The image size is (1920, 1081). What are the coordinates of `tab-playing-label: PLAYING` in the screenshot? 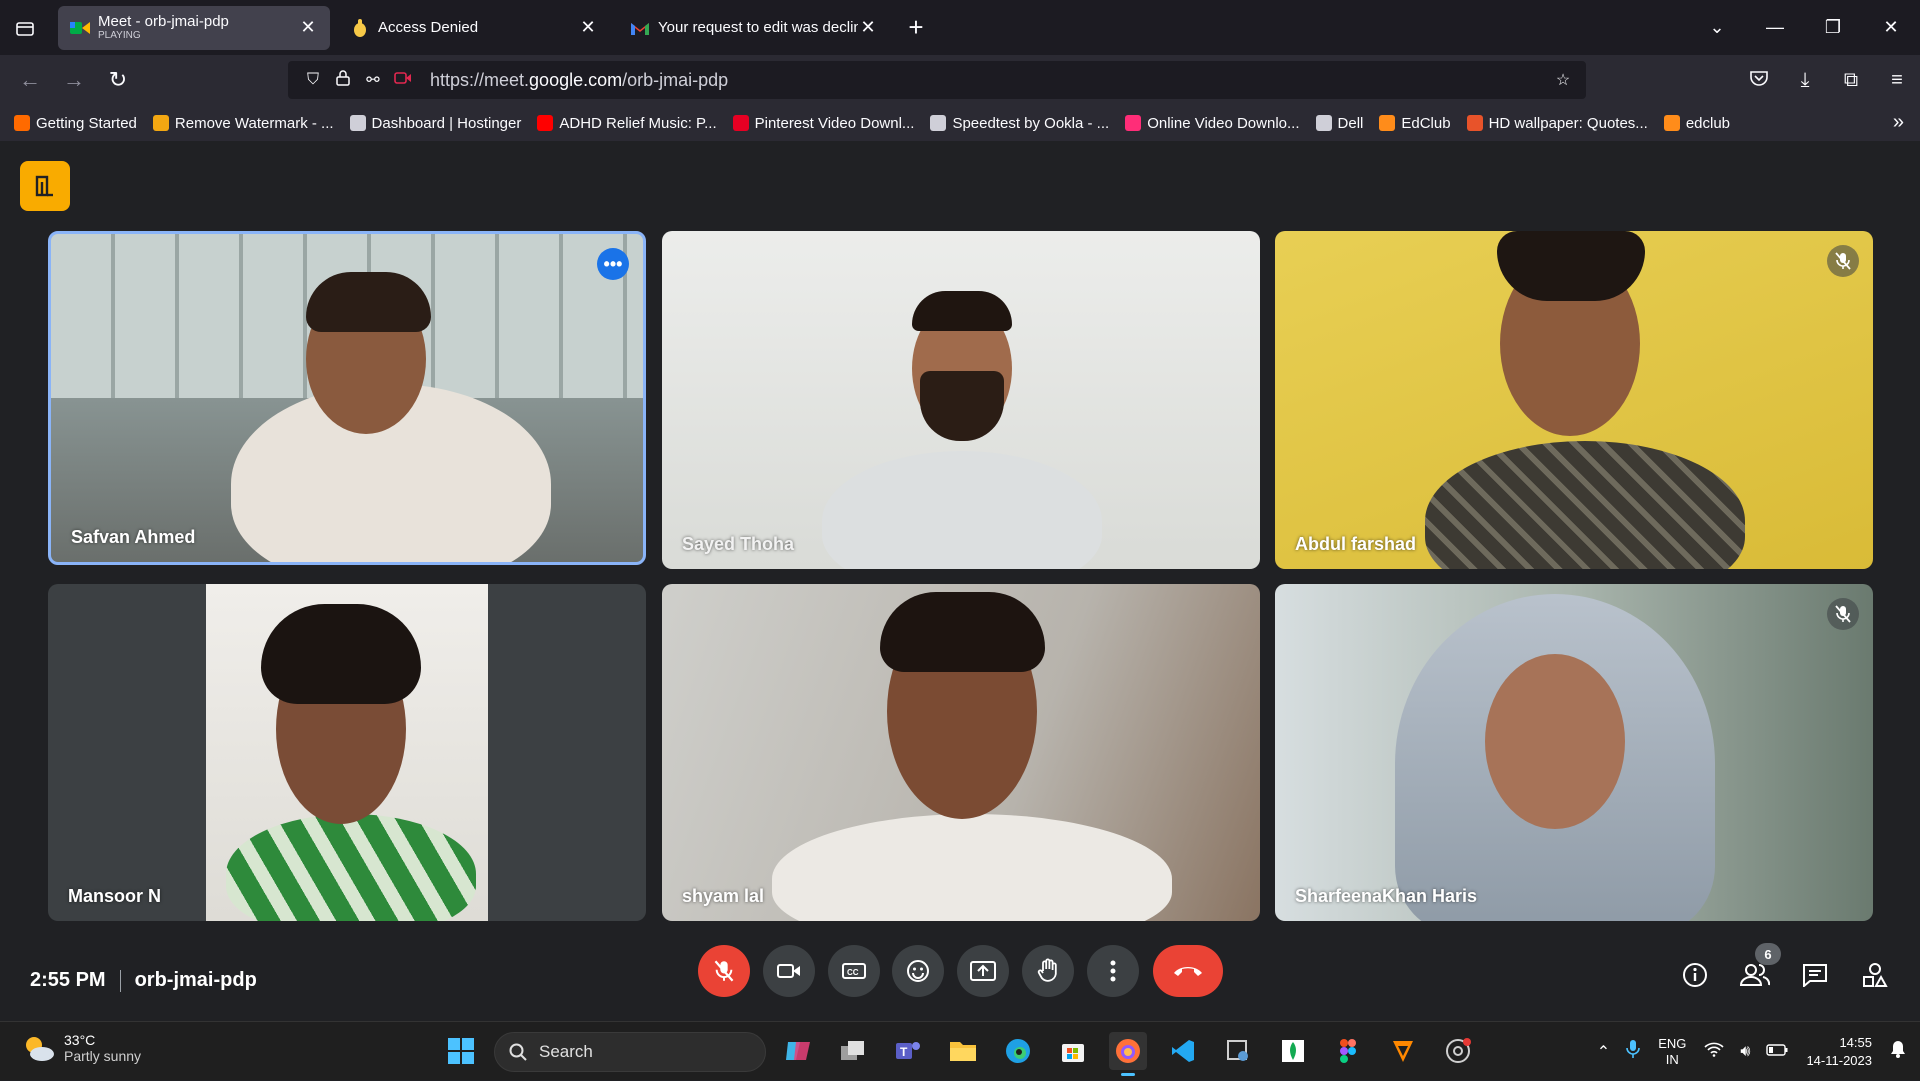 It's located at (119, 35).